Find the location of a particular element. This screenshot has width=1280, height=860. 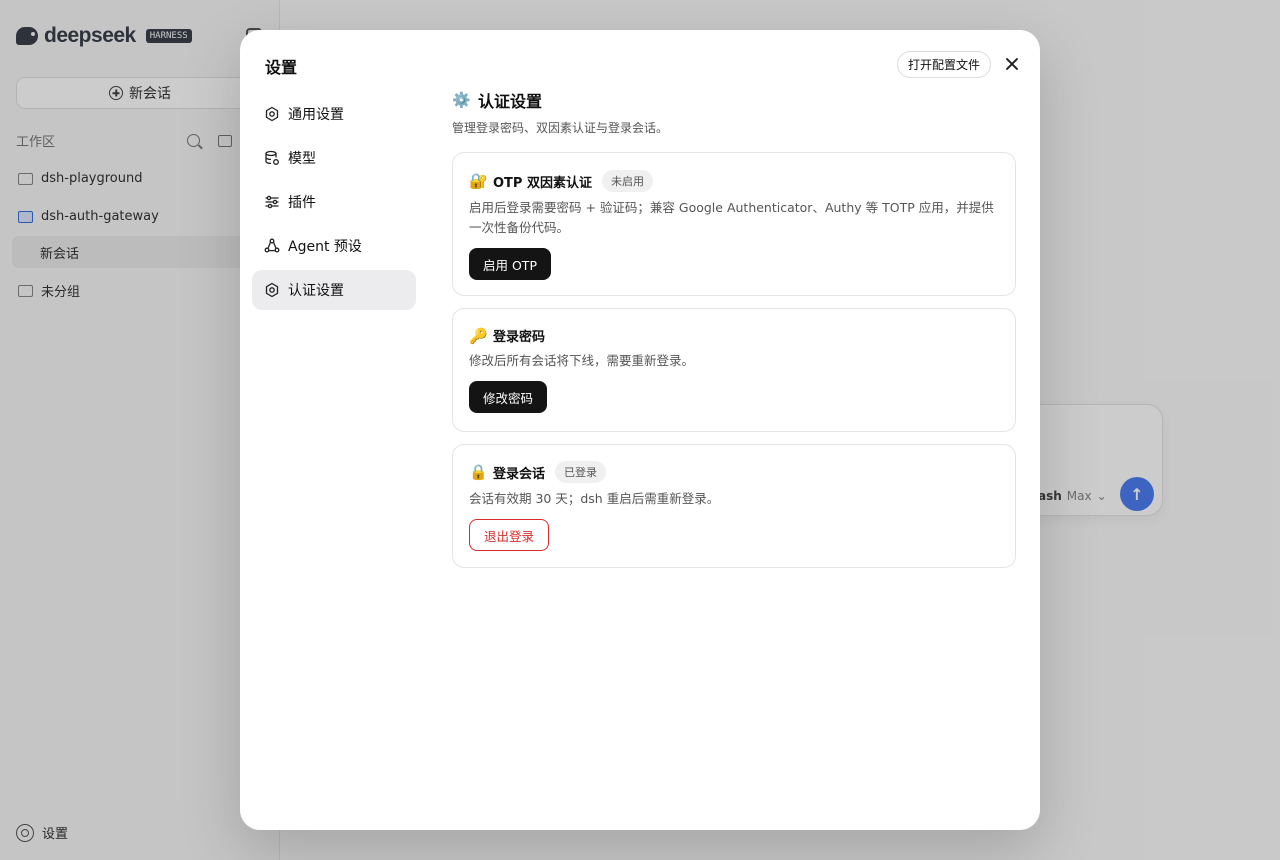

session-card-header: 🔒 登录会话 已登录 is located at coordinates (734, 472).